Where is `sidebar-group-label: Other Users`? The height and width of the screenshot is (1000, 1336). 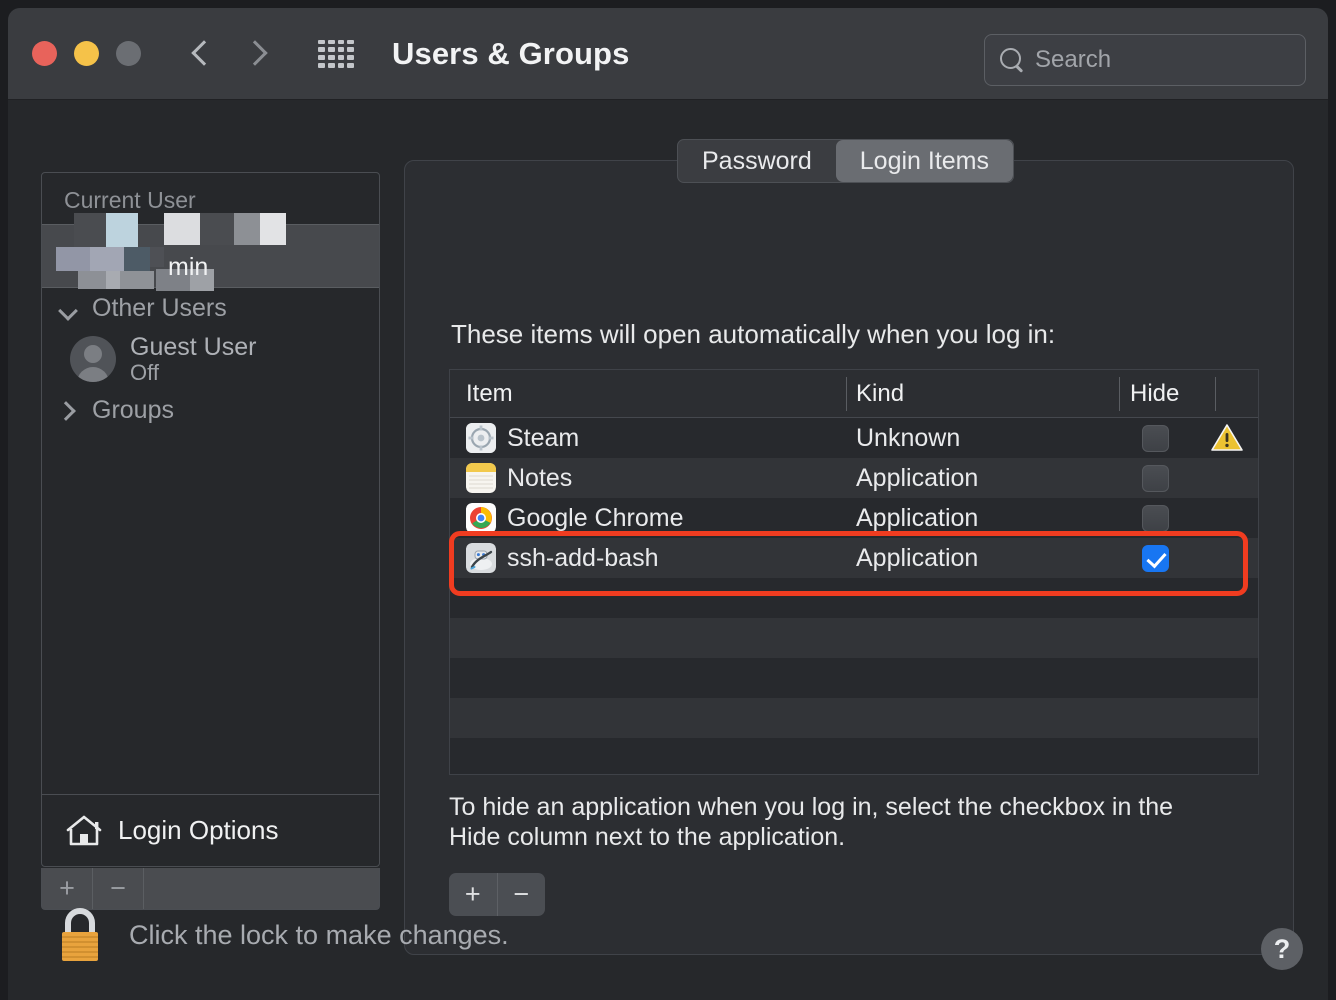
sidebar-group-label: Other Users is located at coordinates (159, 308).